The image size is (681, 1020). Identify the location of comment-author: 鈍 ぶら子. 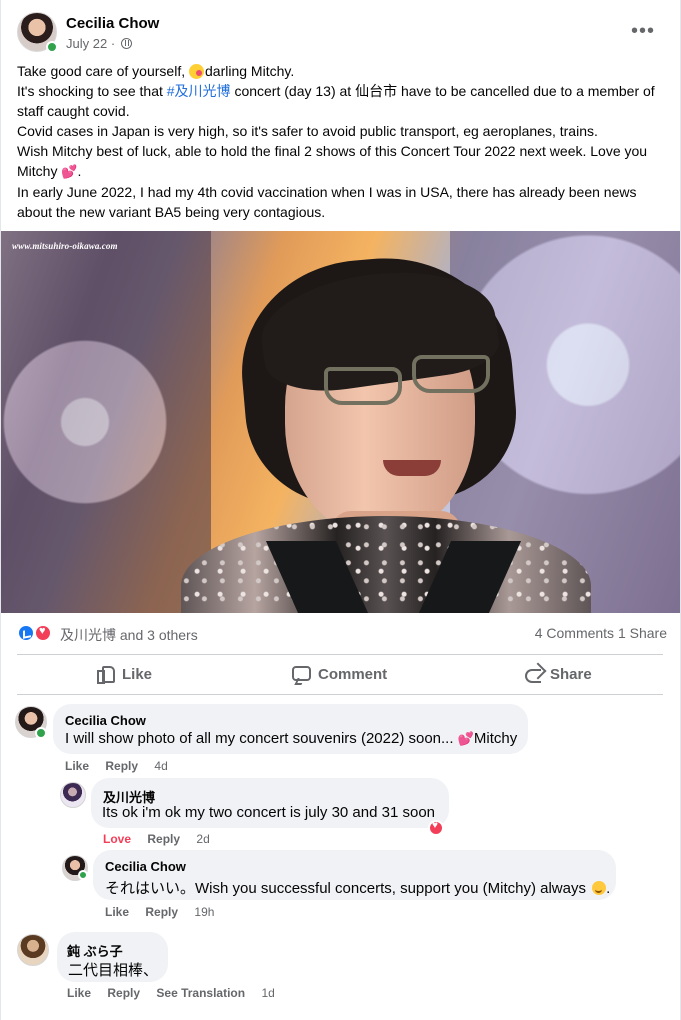
(95, 950).